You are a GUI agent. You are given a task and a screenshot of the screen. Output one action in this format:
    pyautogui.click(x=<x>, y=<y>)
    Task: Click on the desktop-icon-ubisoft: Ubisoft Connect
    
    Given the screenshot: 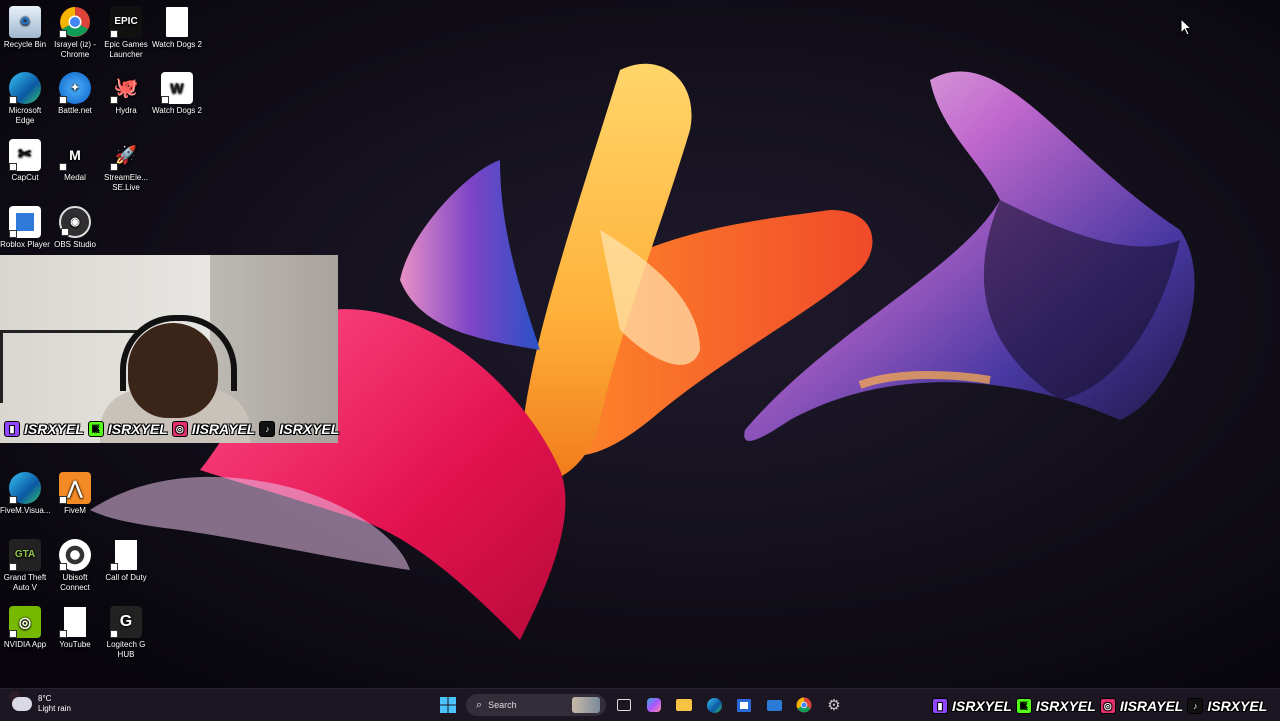 What is the action you would take?
    pyautogui.click(x=75, y=566)
    